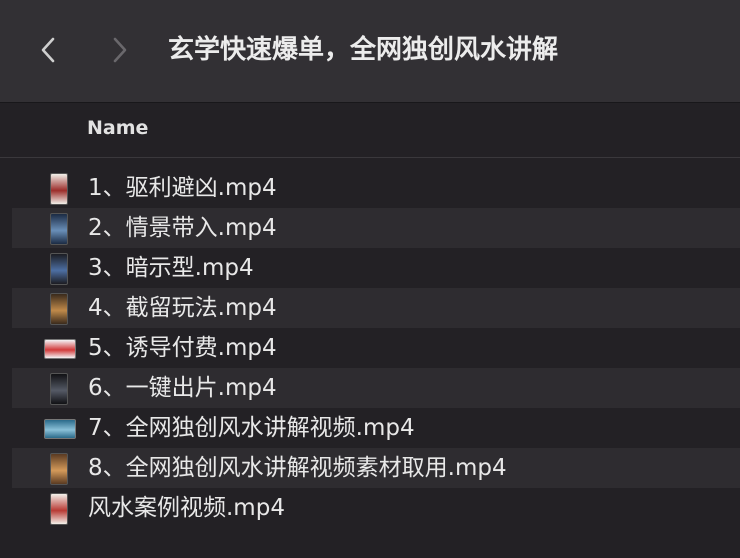 The height and width of the screenshot is (558, 740). What do you see at coordinates (376, 348) in the screenshot?
I see `file-row: 5、诱导付费.mp4` at bounding box center [376, 348].